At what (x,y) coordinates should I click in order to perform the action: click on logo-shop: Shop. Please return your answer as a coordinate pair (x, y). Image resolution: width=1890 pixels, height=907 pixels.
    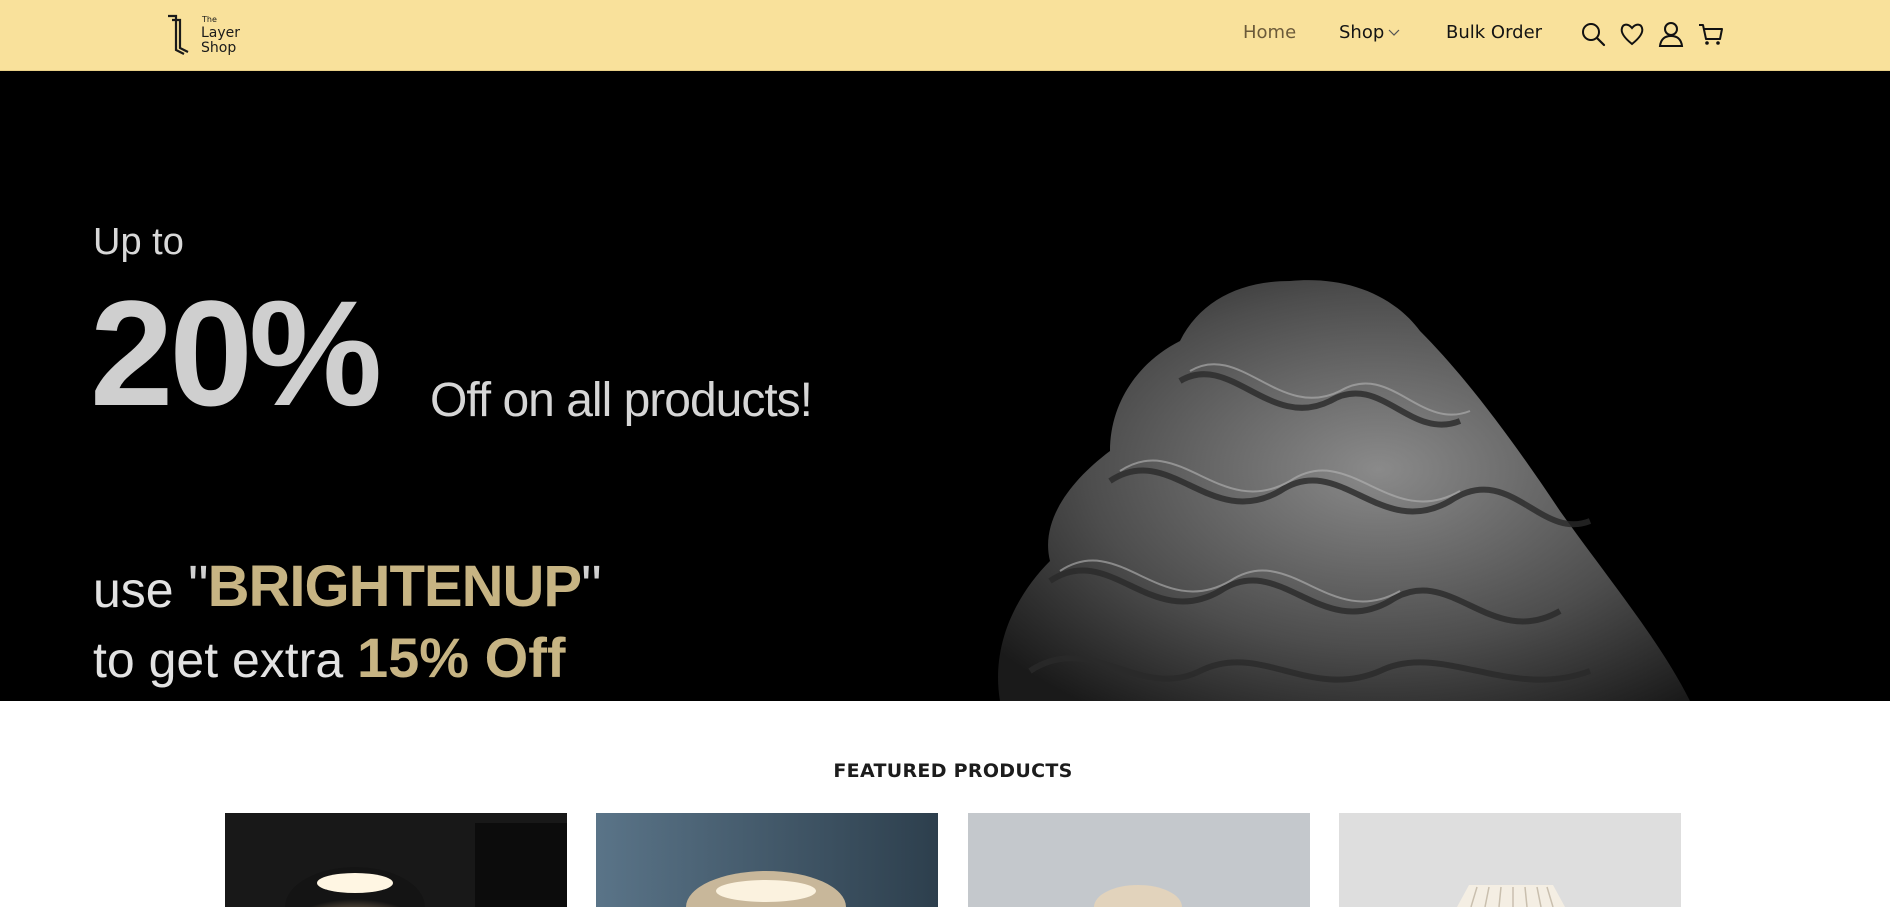
    Looking at the image, I should click on (219, 48).